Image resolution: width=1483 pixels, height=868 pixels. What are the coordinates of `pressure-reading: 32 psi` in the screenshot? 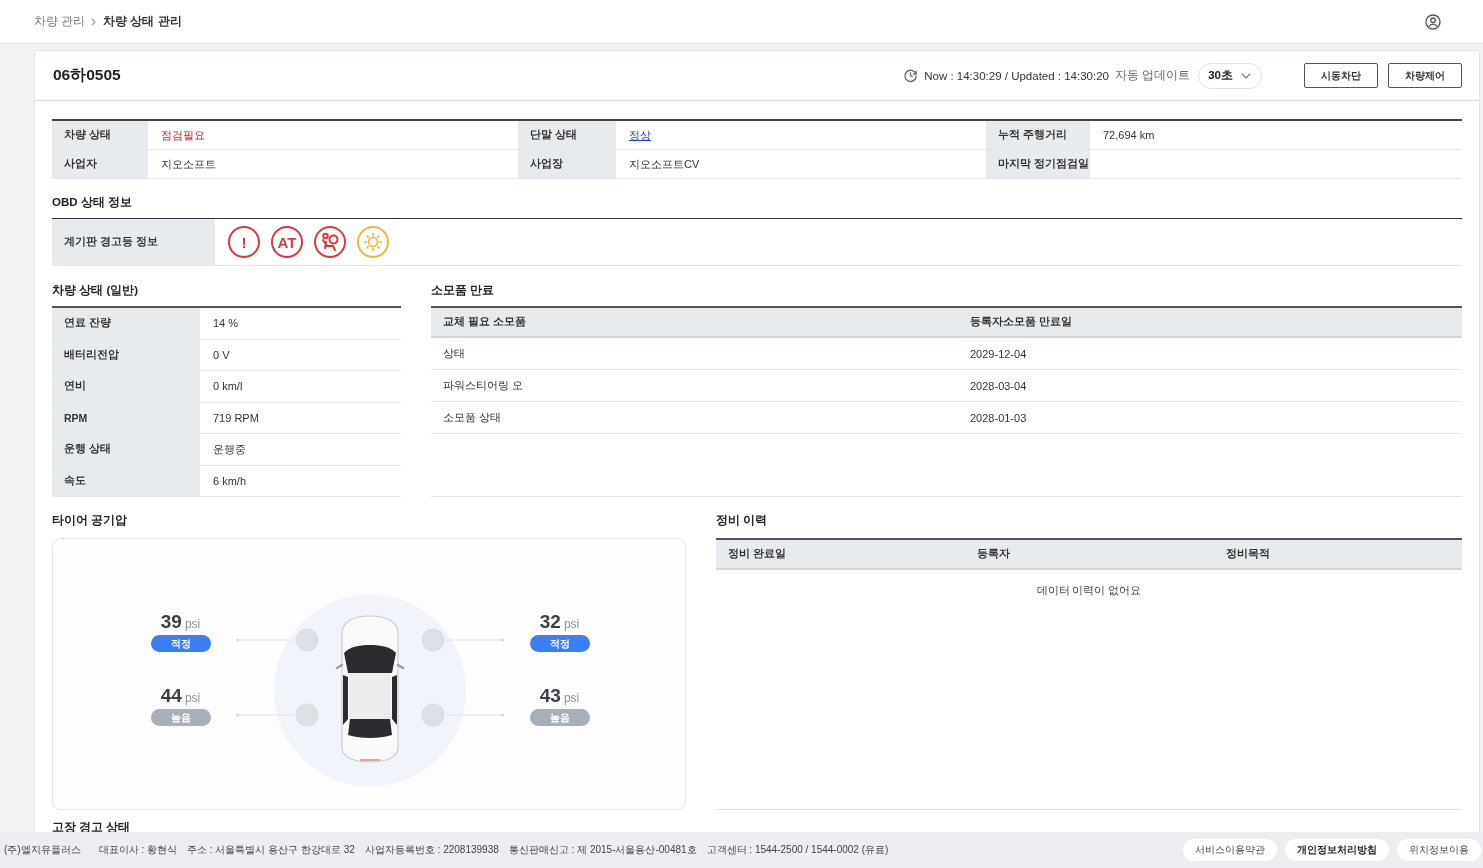 It's located at (559, 621).